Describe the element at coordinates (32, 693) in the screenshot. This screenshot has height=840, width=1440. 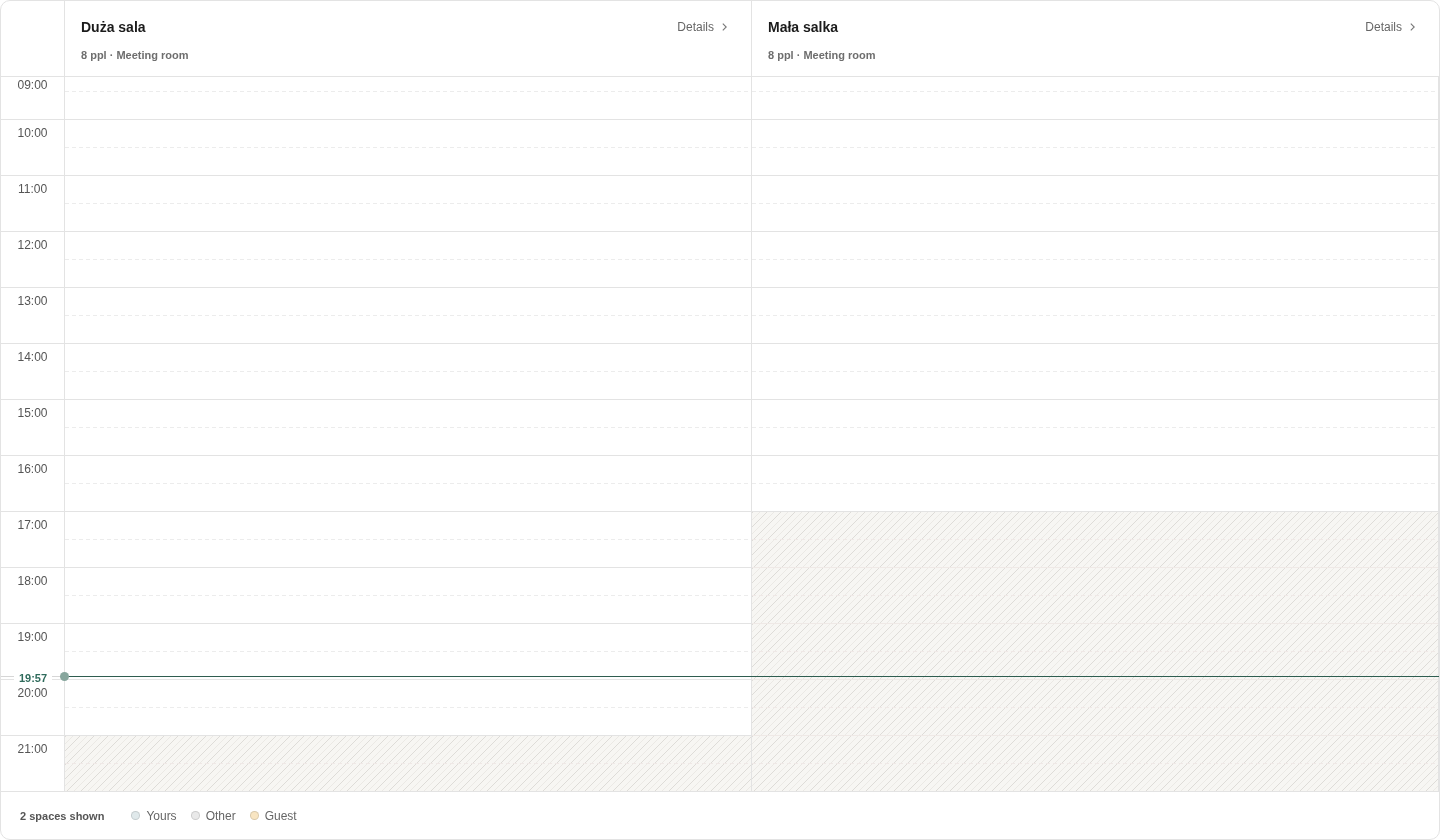
I see `hour-label: 20:00` at that location.